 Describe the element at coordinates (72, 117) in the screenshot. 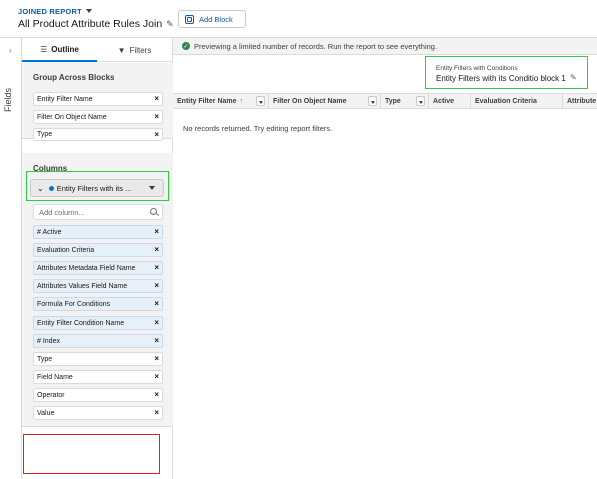

I see `group-item-label: Filter On Object Name` at that location.